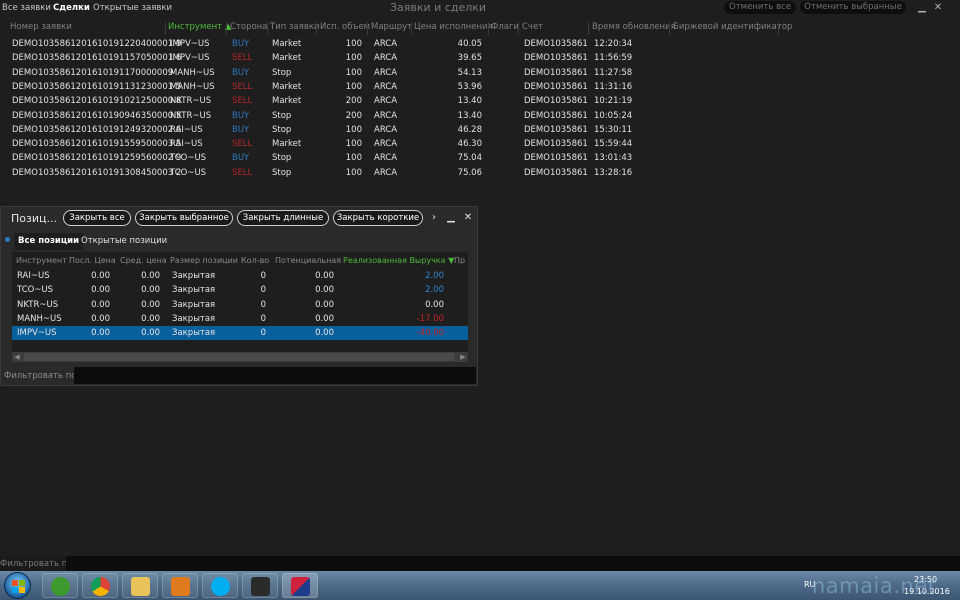 The height and width of the screenshot is (600, 960). I want to click on pcol-last-price: Посл. Цена, so click(92, 260).